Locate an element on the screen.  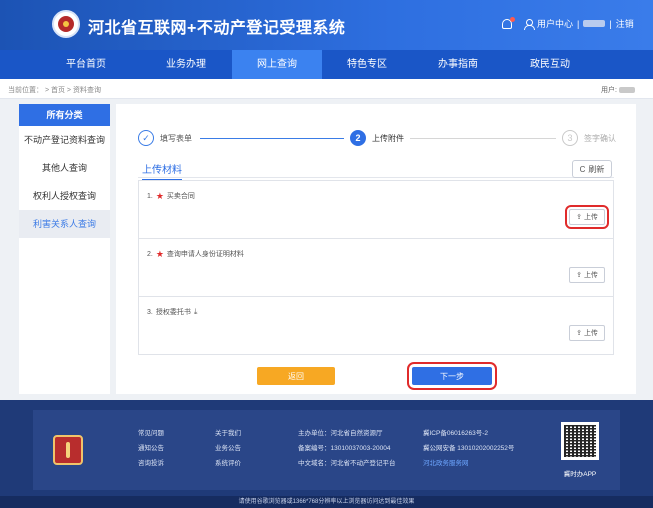
user-center-link: 用户中心 is located at coordinates (555, 23).